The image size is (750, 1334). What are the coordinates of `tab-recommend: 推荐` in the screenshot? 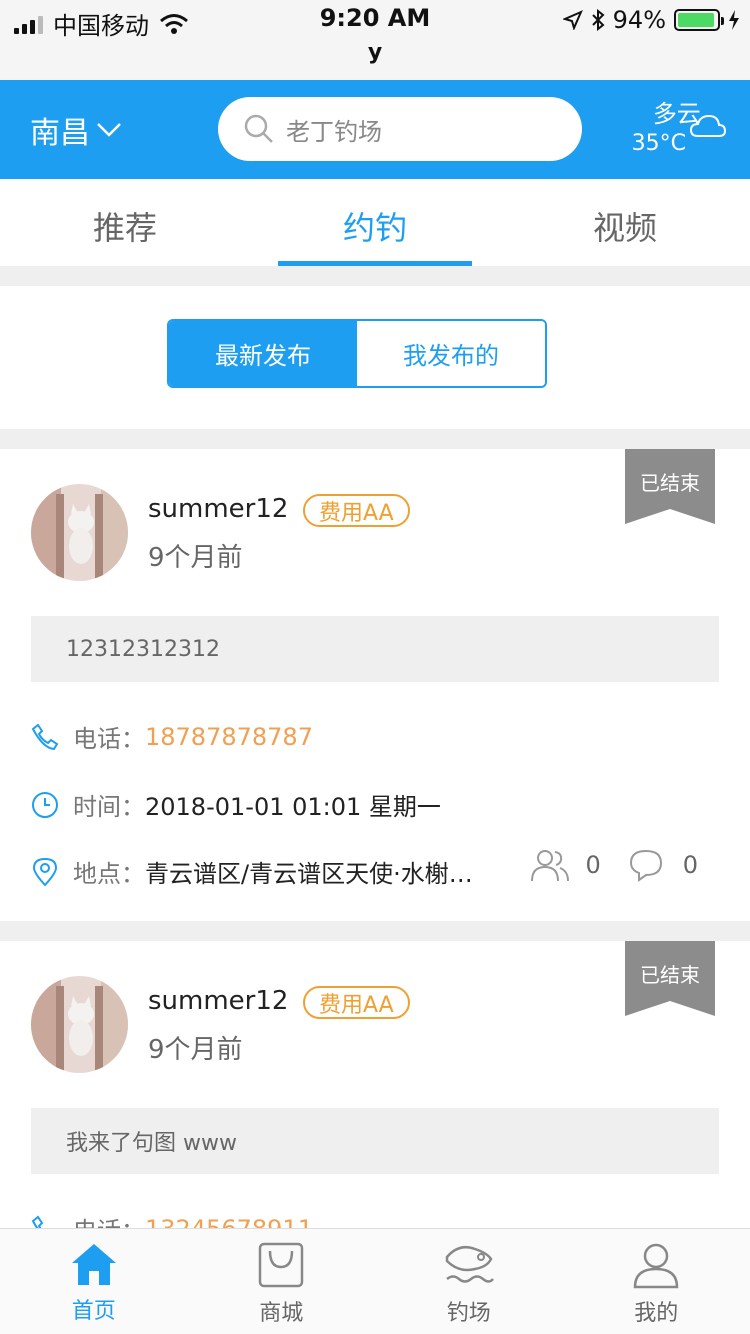 It's located at (125, 222).